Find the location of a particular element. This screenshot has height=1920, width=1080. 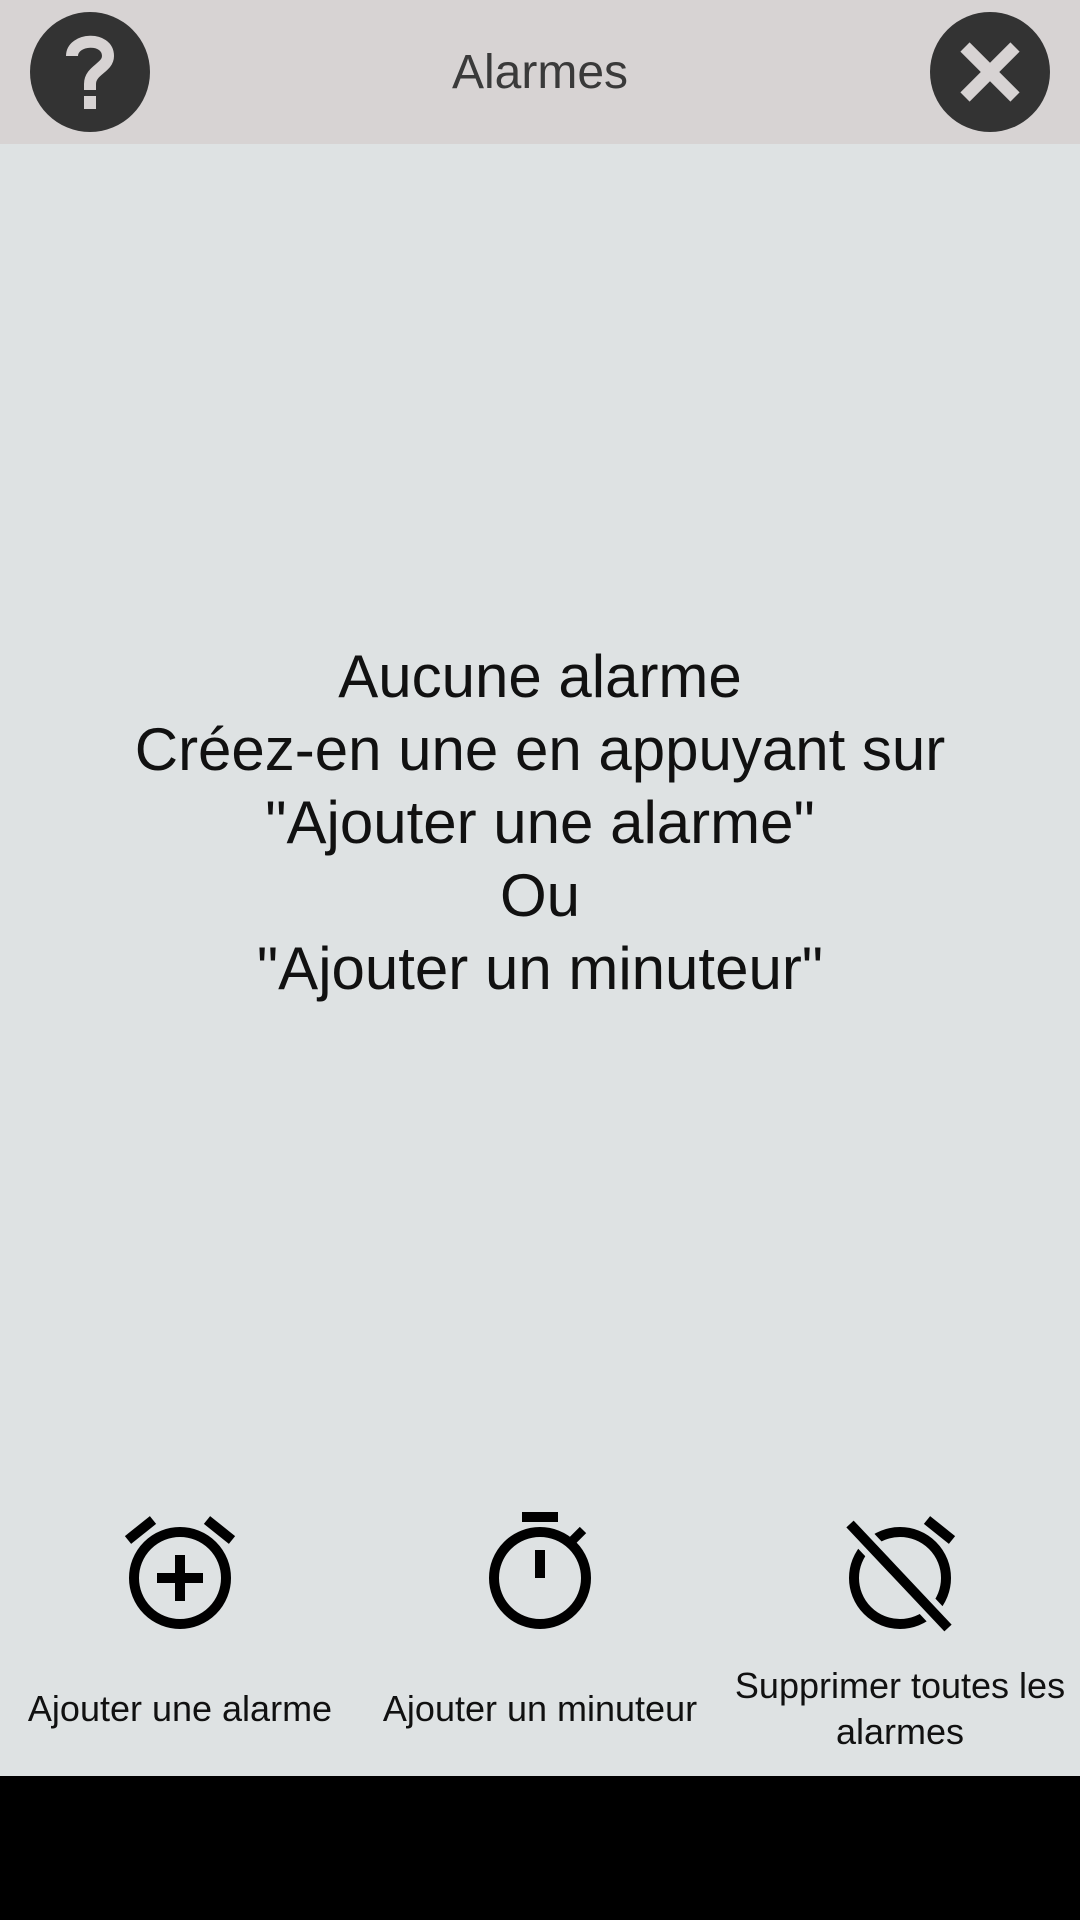

alarm-off-icon is located at coordinates (899, 1574).